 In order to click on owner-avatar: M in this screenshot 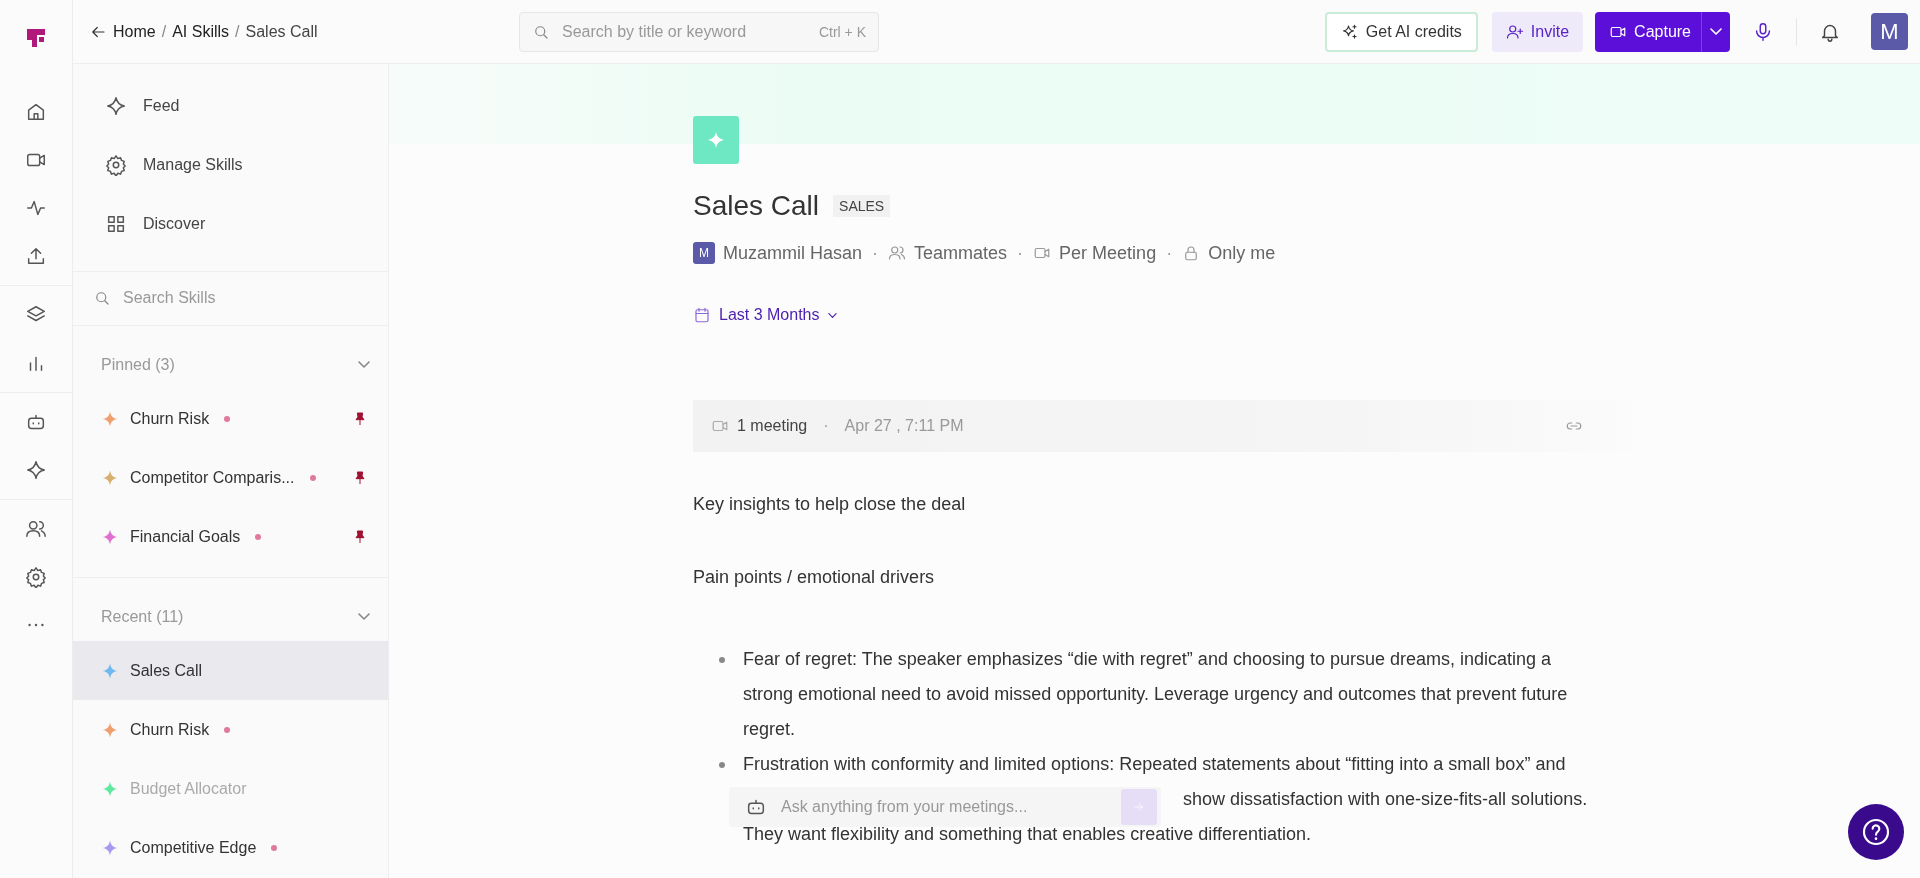, I will do `click(704, 253)`.